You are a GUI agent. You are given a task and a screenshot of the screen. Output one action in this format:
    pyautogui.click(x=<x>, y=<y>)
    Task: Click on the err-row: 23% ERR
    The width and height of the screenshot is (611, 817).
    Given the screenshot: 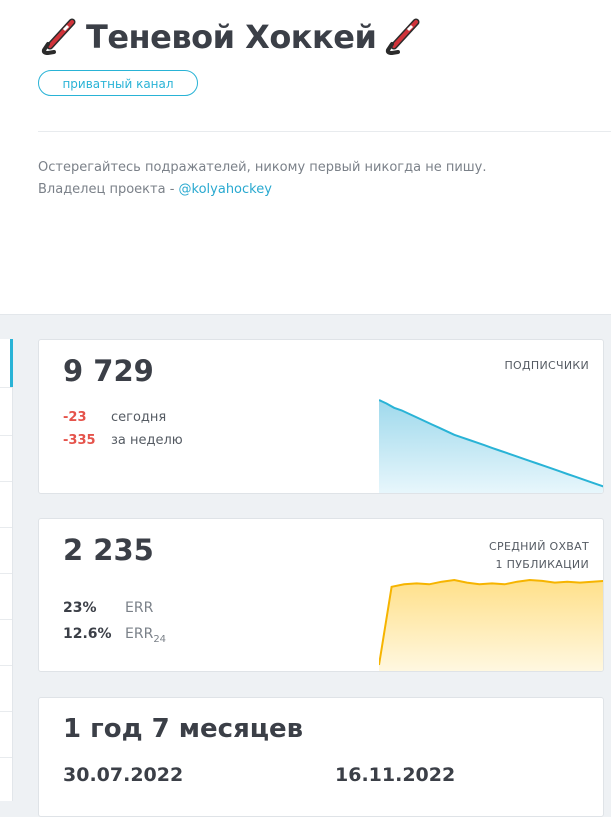 What is the action you would take?
    pyautogui.click(x=108, y=608)
    